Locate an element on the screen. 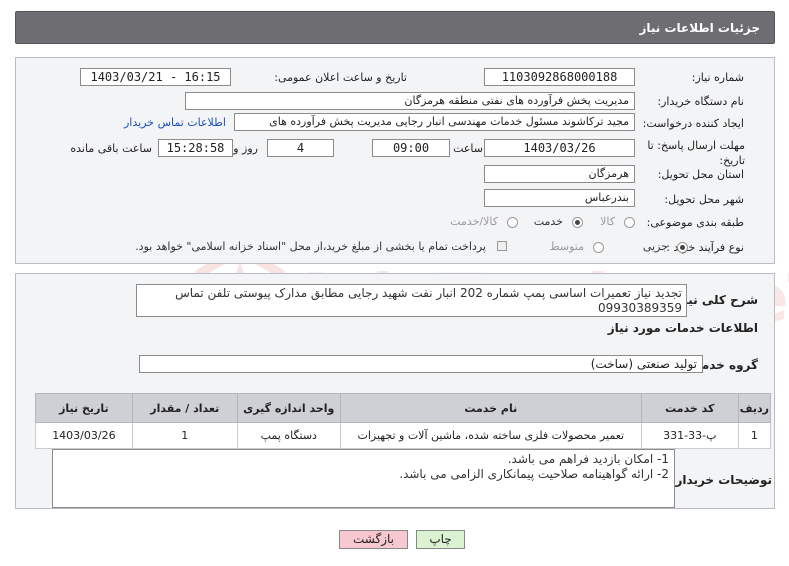 The width and height of the screenshot is (789, 566). deadline-time-label: ساعت is located at coordinates (468, 148).